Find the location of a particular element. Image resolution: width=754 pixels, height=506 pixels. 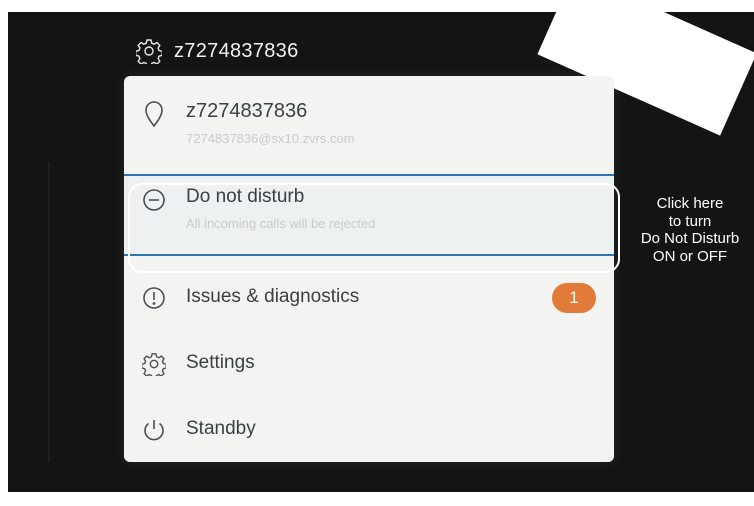

standby-label: Standby is located at coordinates (221, 428).